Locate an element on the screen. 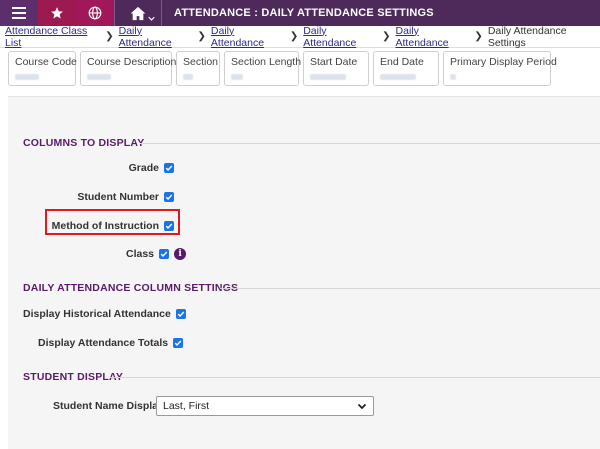  method-of-instruction-checkbox is located at coordinates (169, 226).